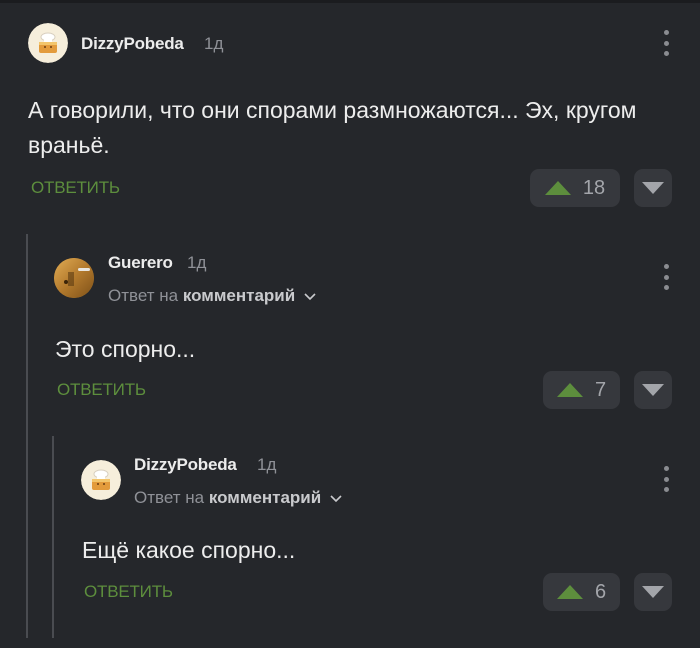  Describe the element at coordinates (600, 389) in the screenshot. I see `rating-count: 7` at that location.